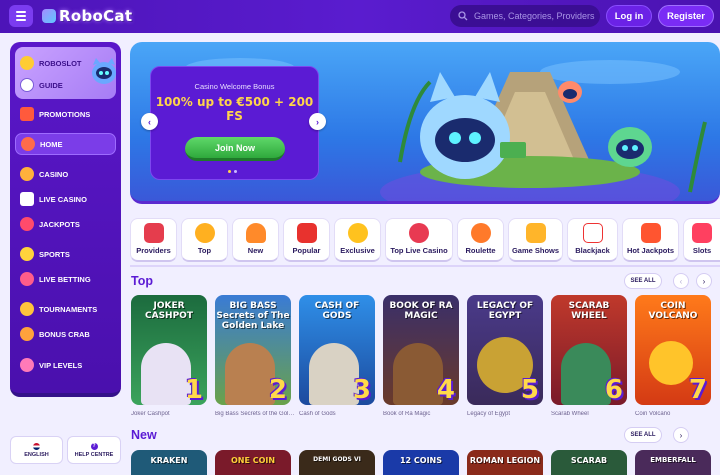 The height and width of the screenshot is (475, 720). Describe the element at coordinates (235, 149) in the screenshot. I see `join-now-button: Join Now` at that location.